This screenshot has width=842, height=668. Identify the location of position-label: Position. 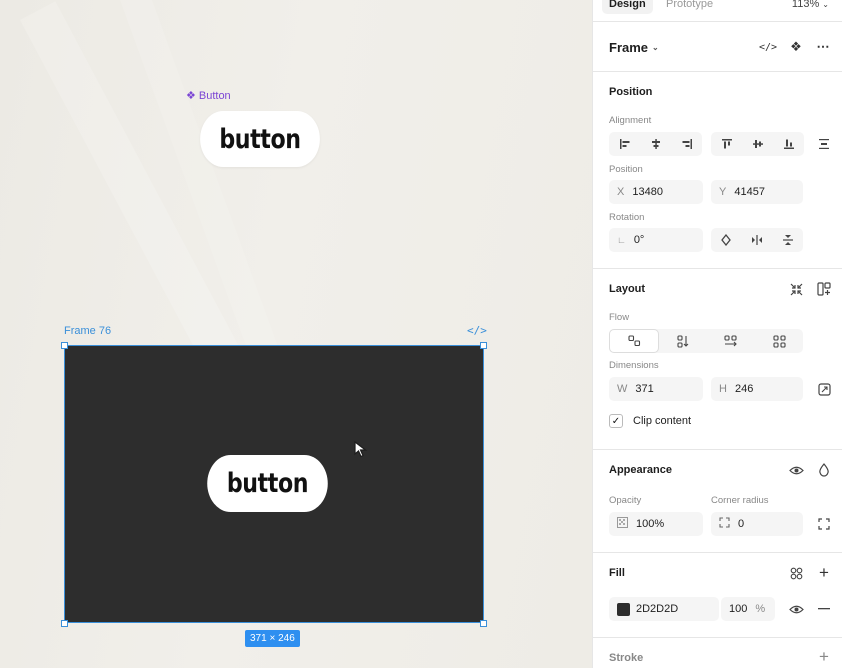
(626, 169).